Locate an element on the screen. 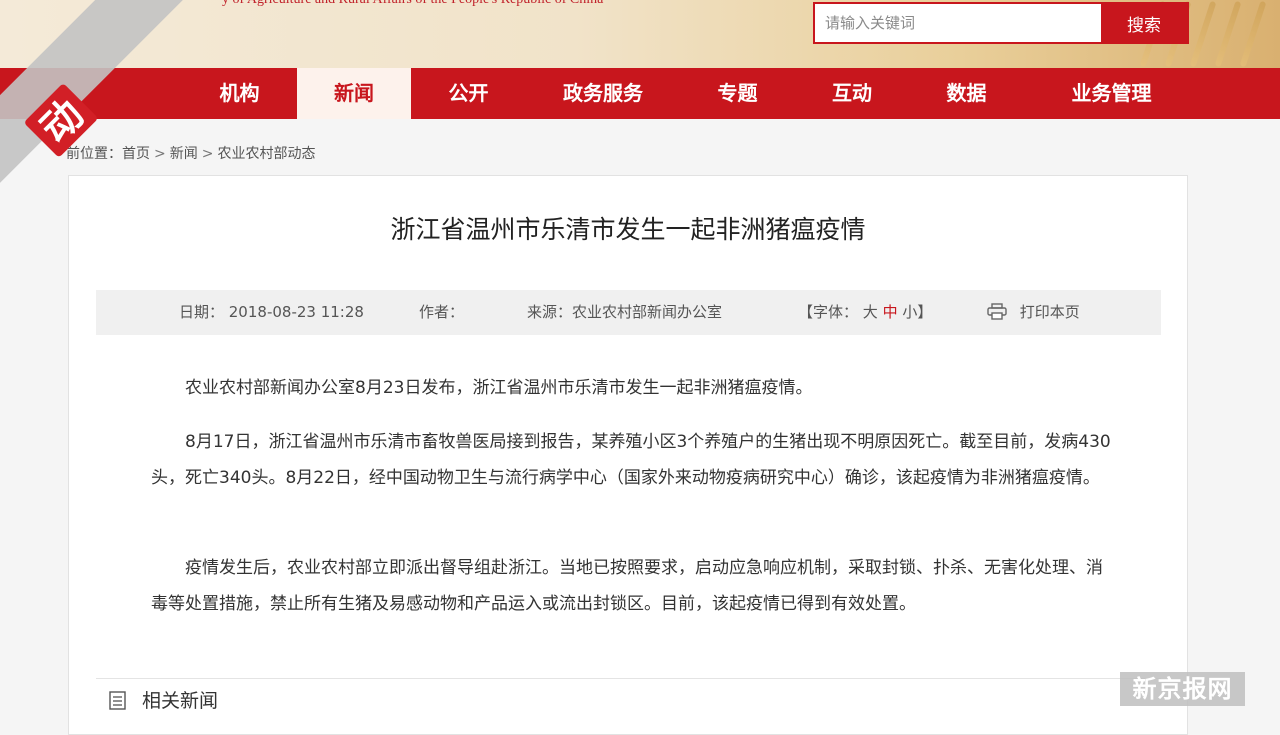  font-size-switcher: 【字体： 大 中 小】 is located at coordinates (865, 312).